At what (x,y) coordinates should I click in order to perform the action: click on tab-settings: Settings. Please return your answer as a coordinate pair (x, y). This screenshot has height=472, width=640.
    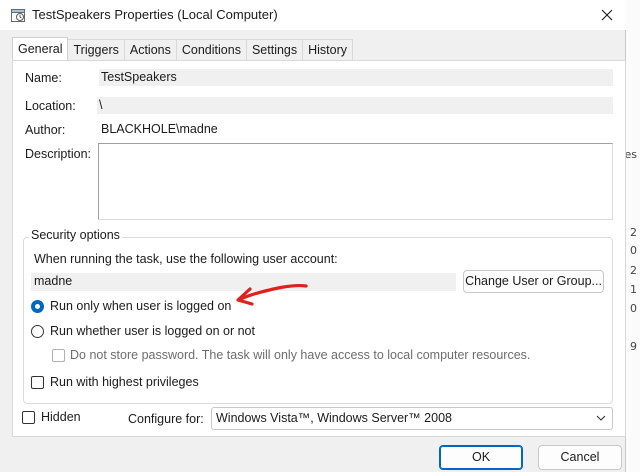
    Looking at the image, I should click on (274, 49).